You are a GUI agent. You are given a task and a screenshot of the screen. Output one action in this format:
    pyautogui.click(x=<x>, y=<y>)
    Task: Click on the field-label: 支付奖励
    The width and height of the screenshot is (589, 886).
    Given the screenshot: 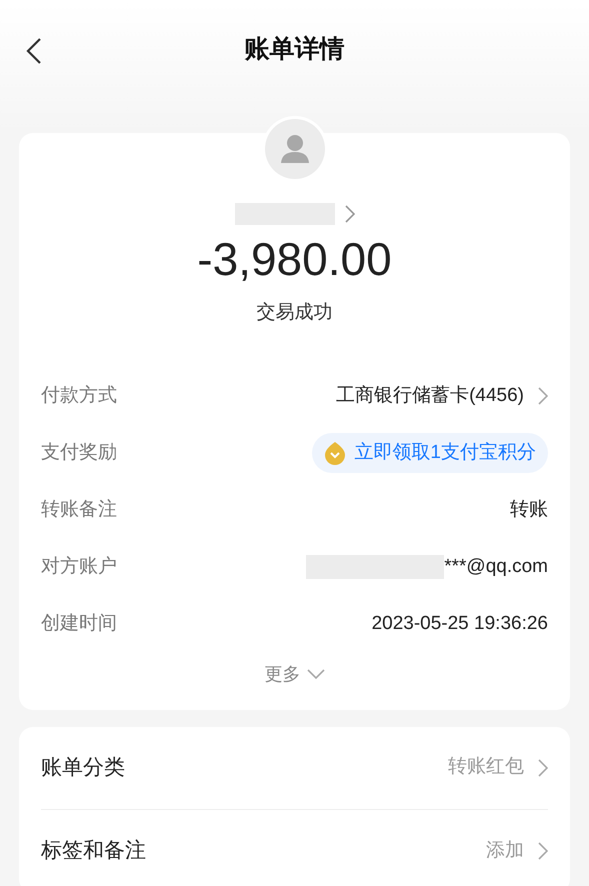 What is the action you would take?
    pyautogui.click(x=79, y=452)
    